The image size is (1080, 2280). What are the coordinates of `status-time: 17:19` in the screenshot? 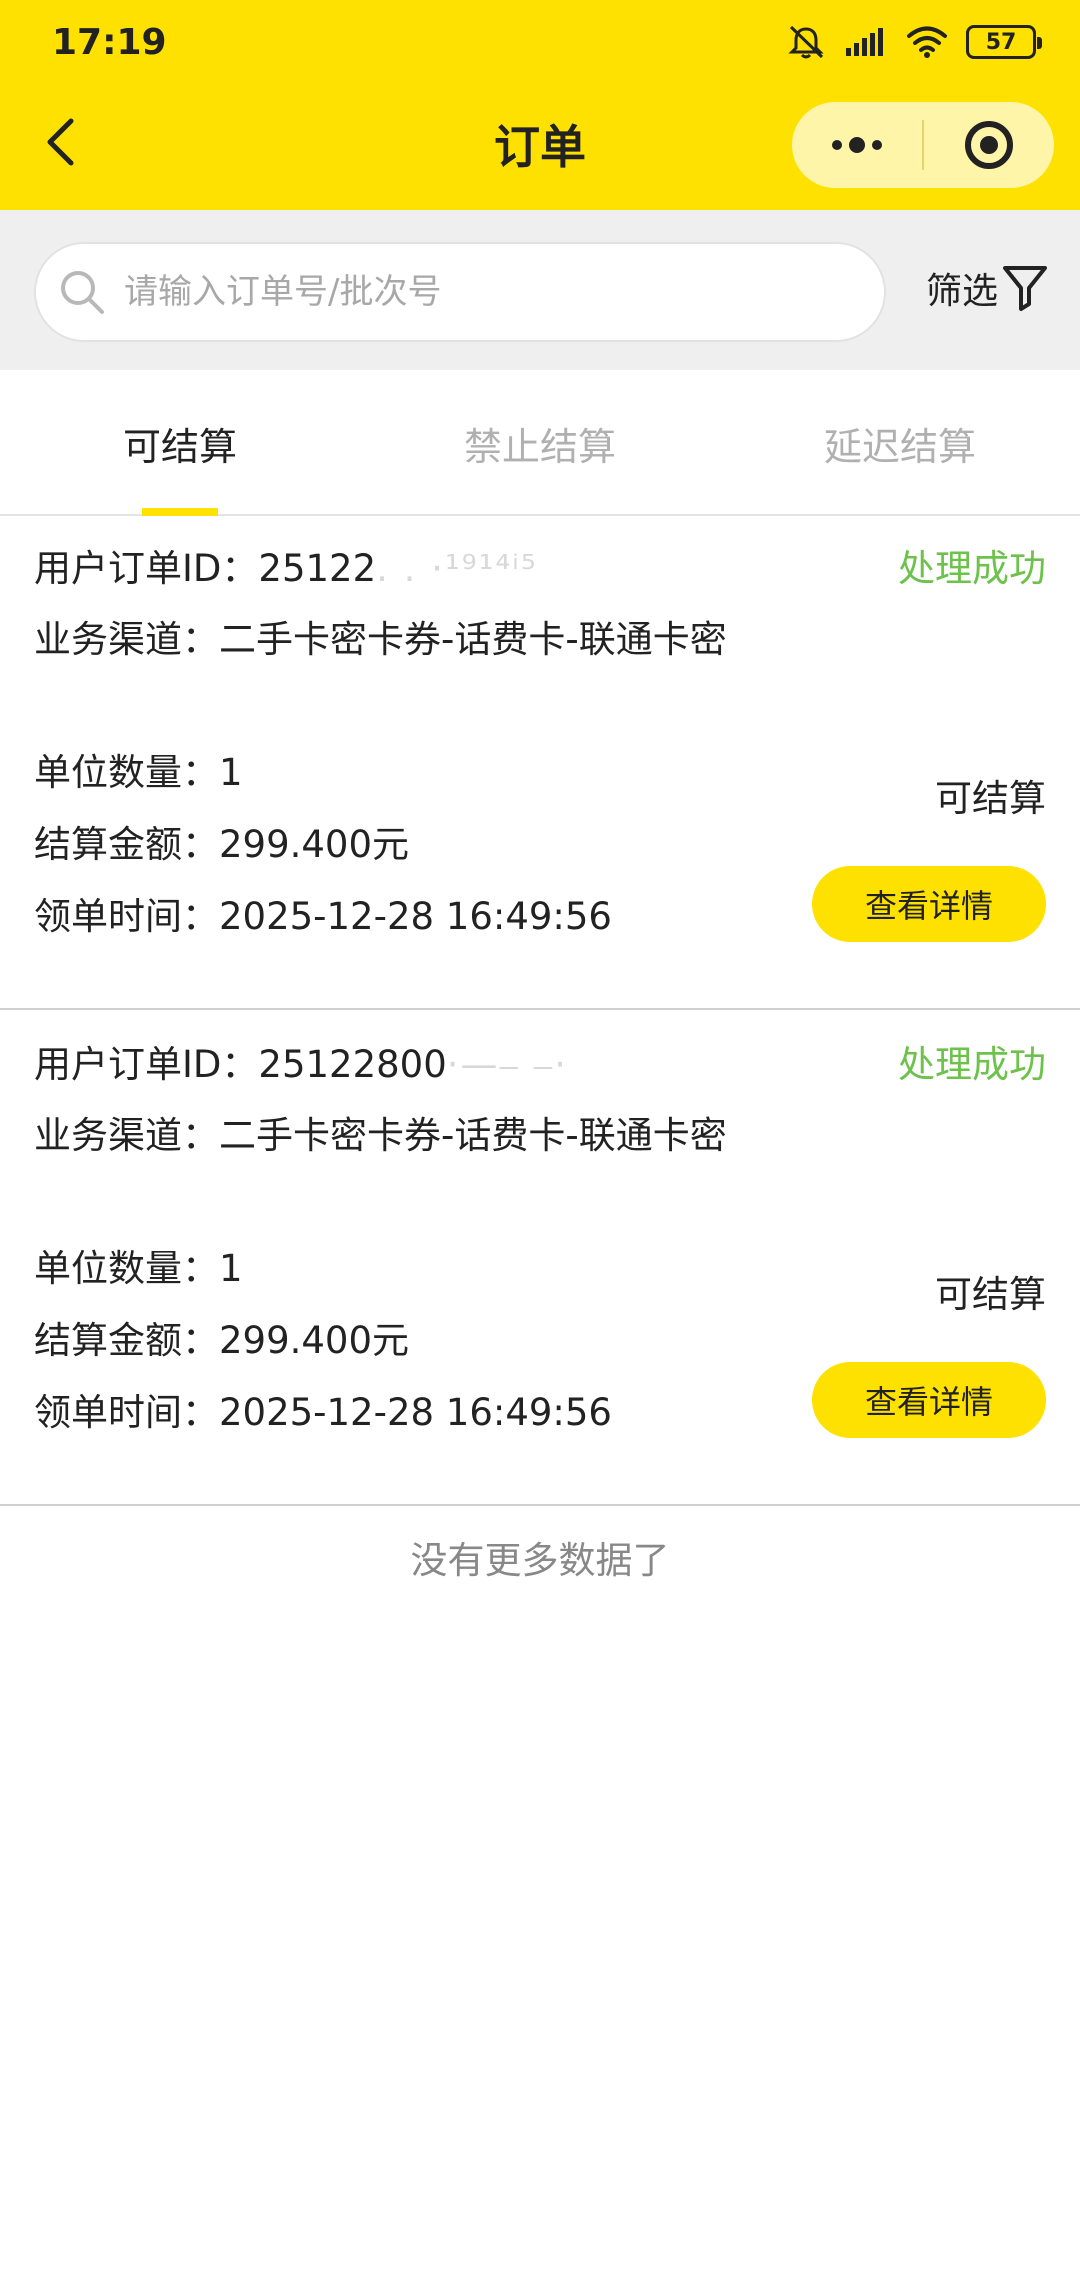 It's located at (109, 42).